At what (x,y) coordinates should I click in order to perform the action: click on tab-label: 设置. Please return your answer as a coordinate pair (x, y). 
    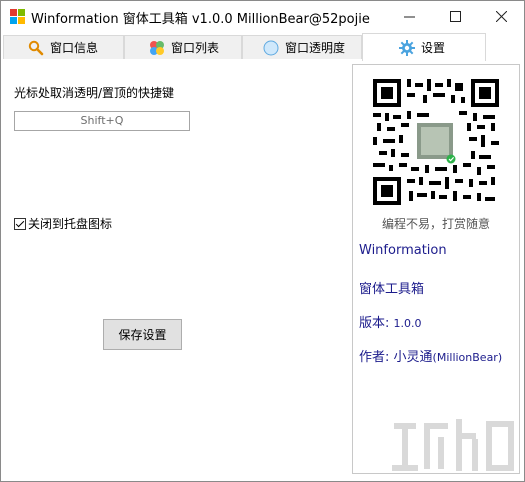
    Looking at the image, I should click on (433, 48).